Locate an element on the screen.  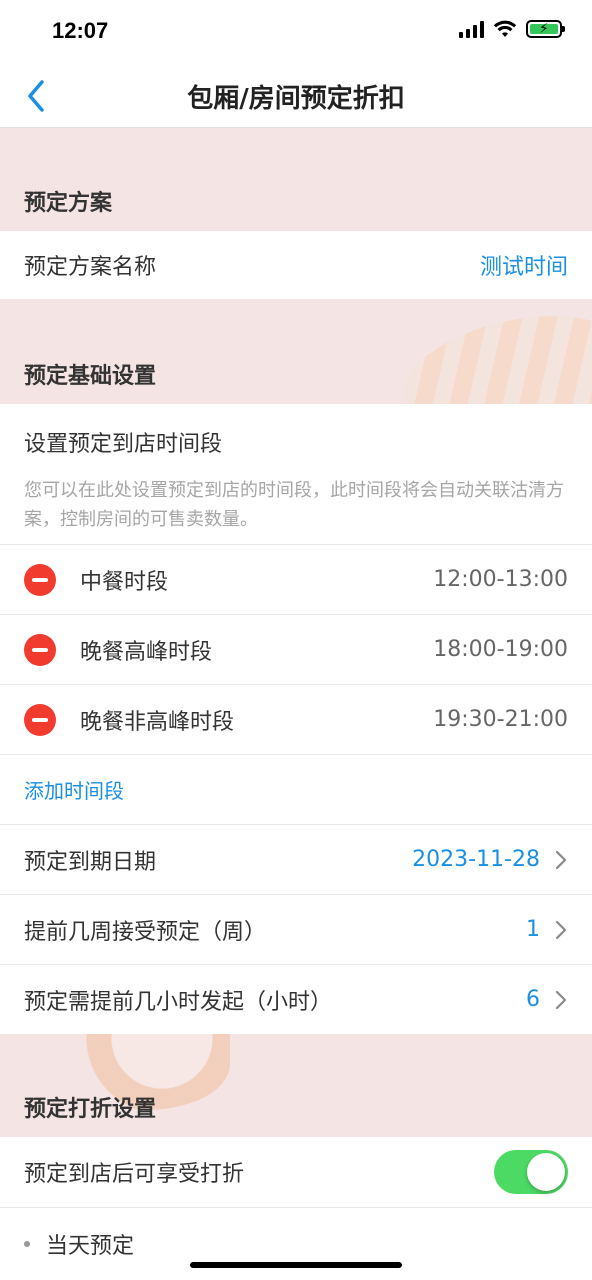
status-icons: ⚡ is located at coordinates (512, 29).